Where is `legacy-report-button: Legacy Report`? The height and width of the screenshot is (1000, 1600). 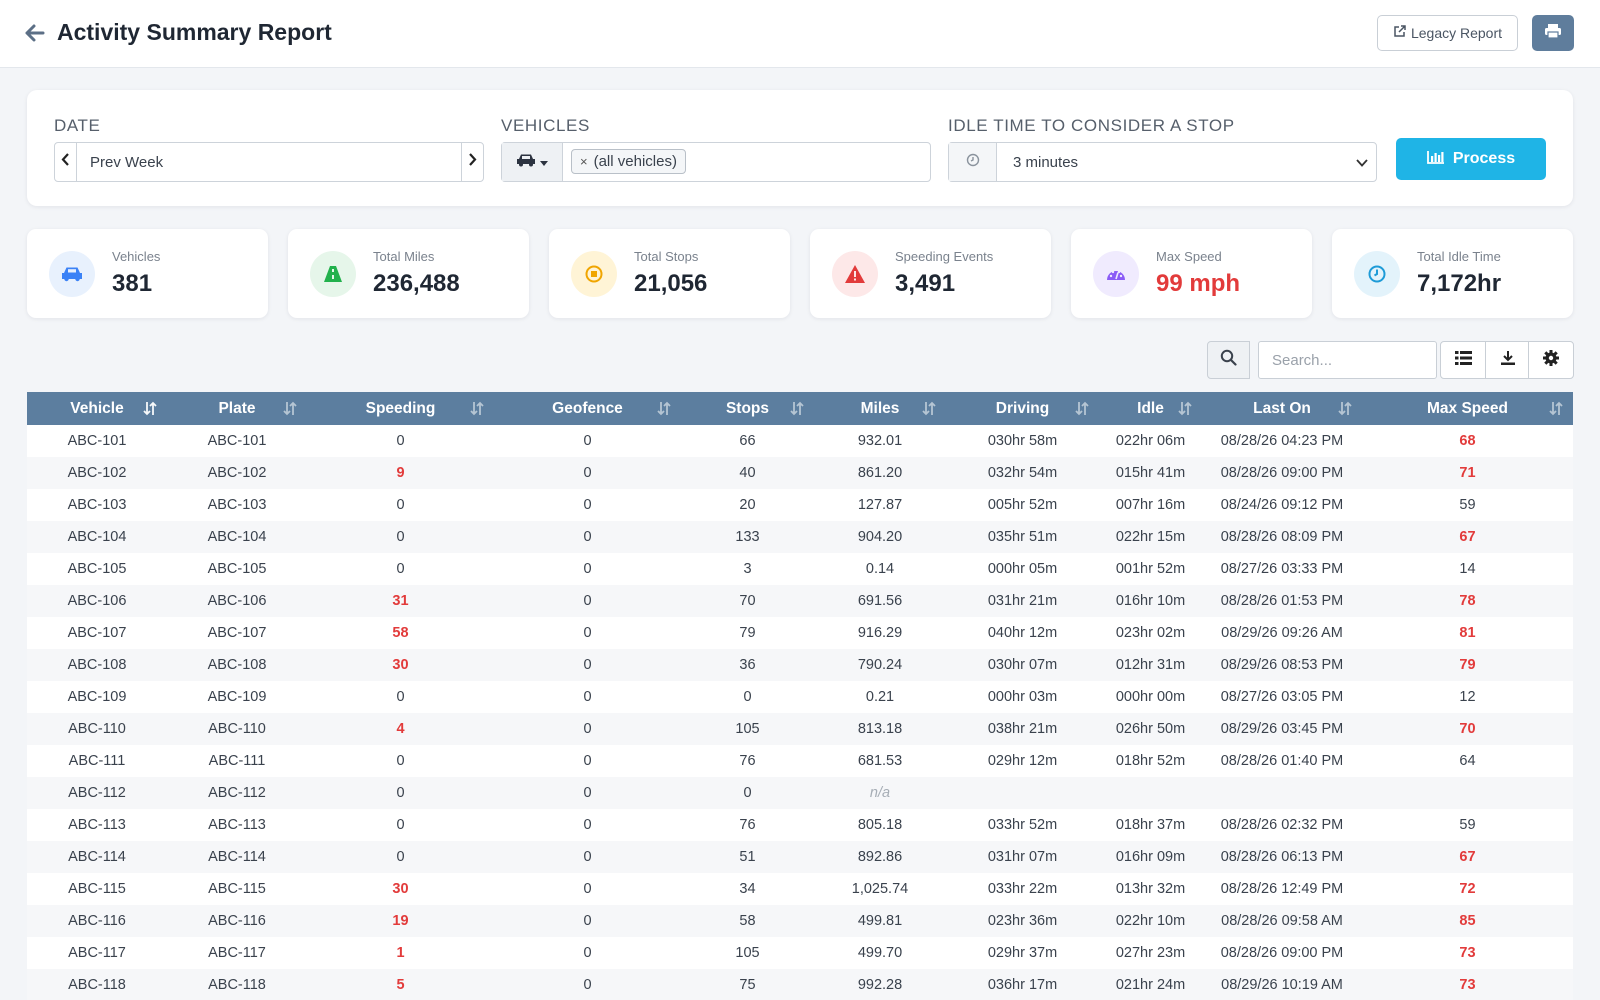 legacy-report-button: Legacy Report is located at coordinates (1447, 33).